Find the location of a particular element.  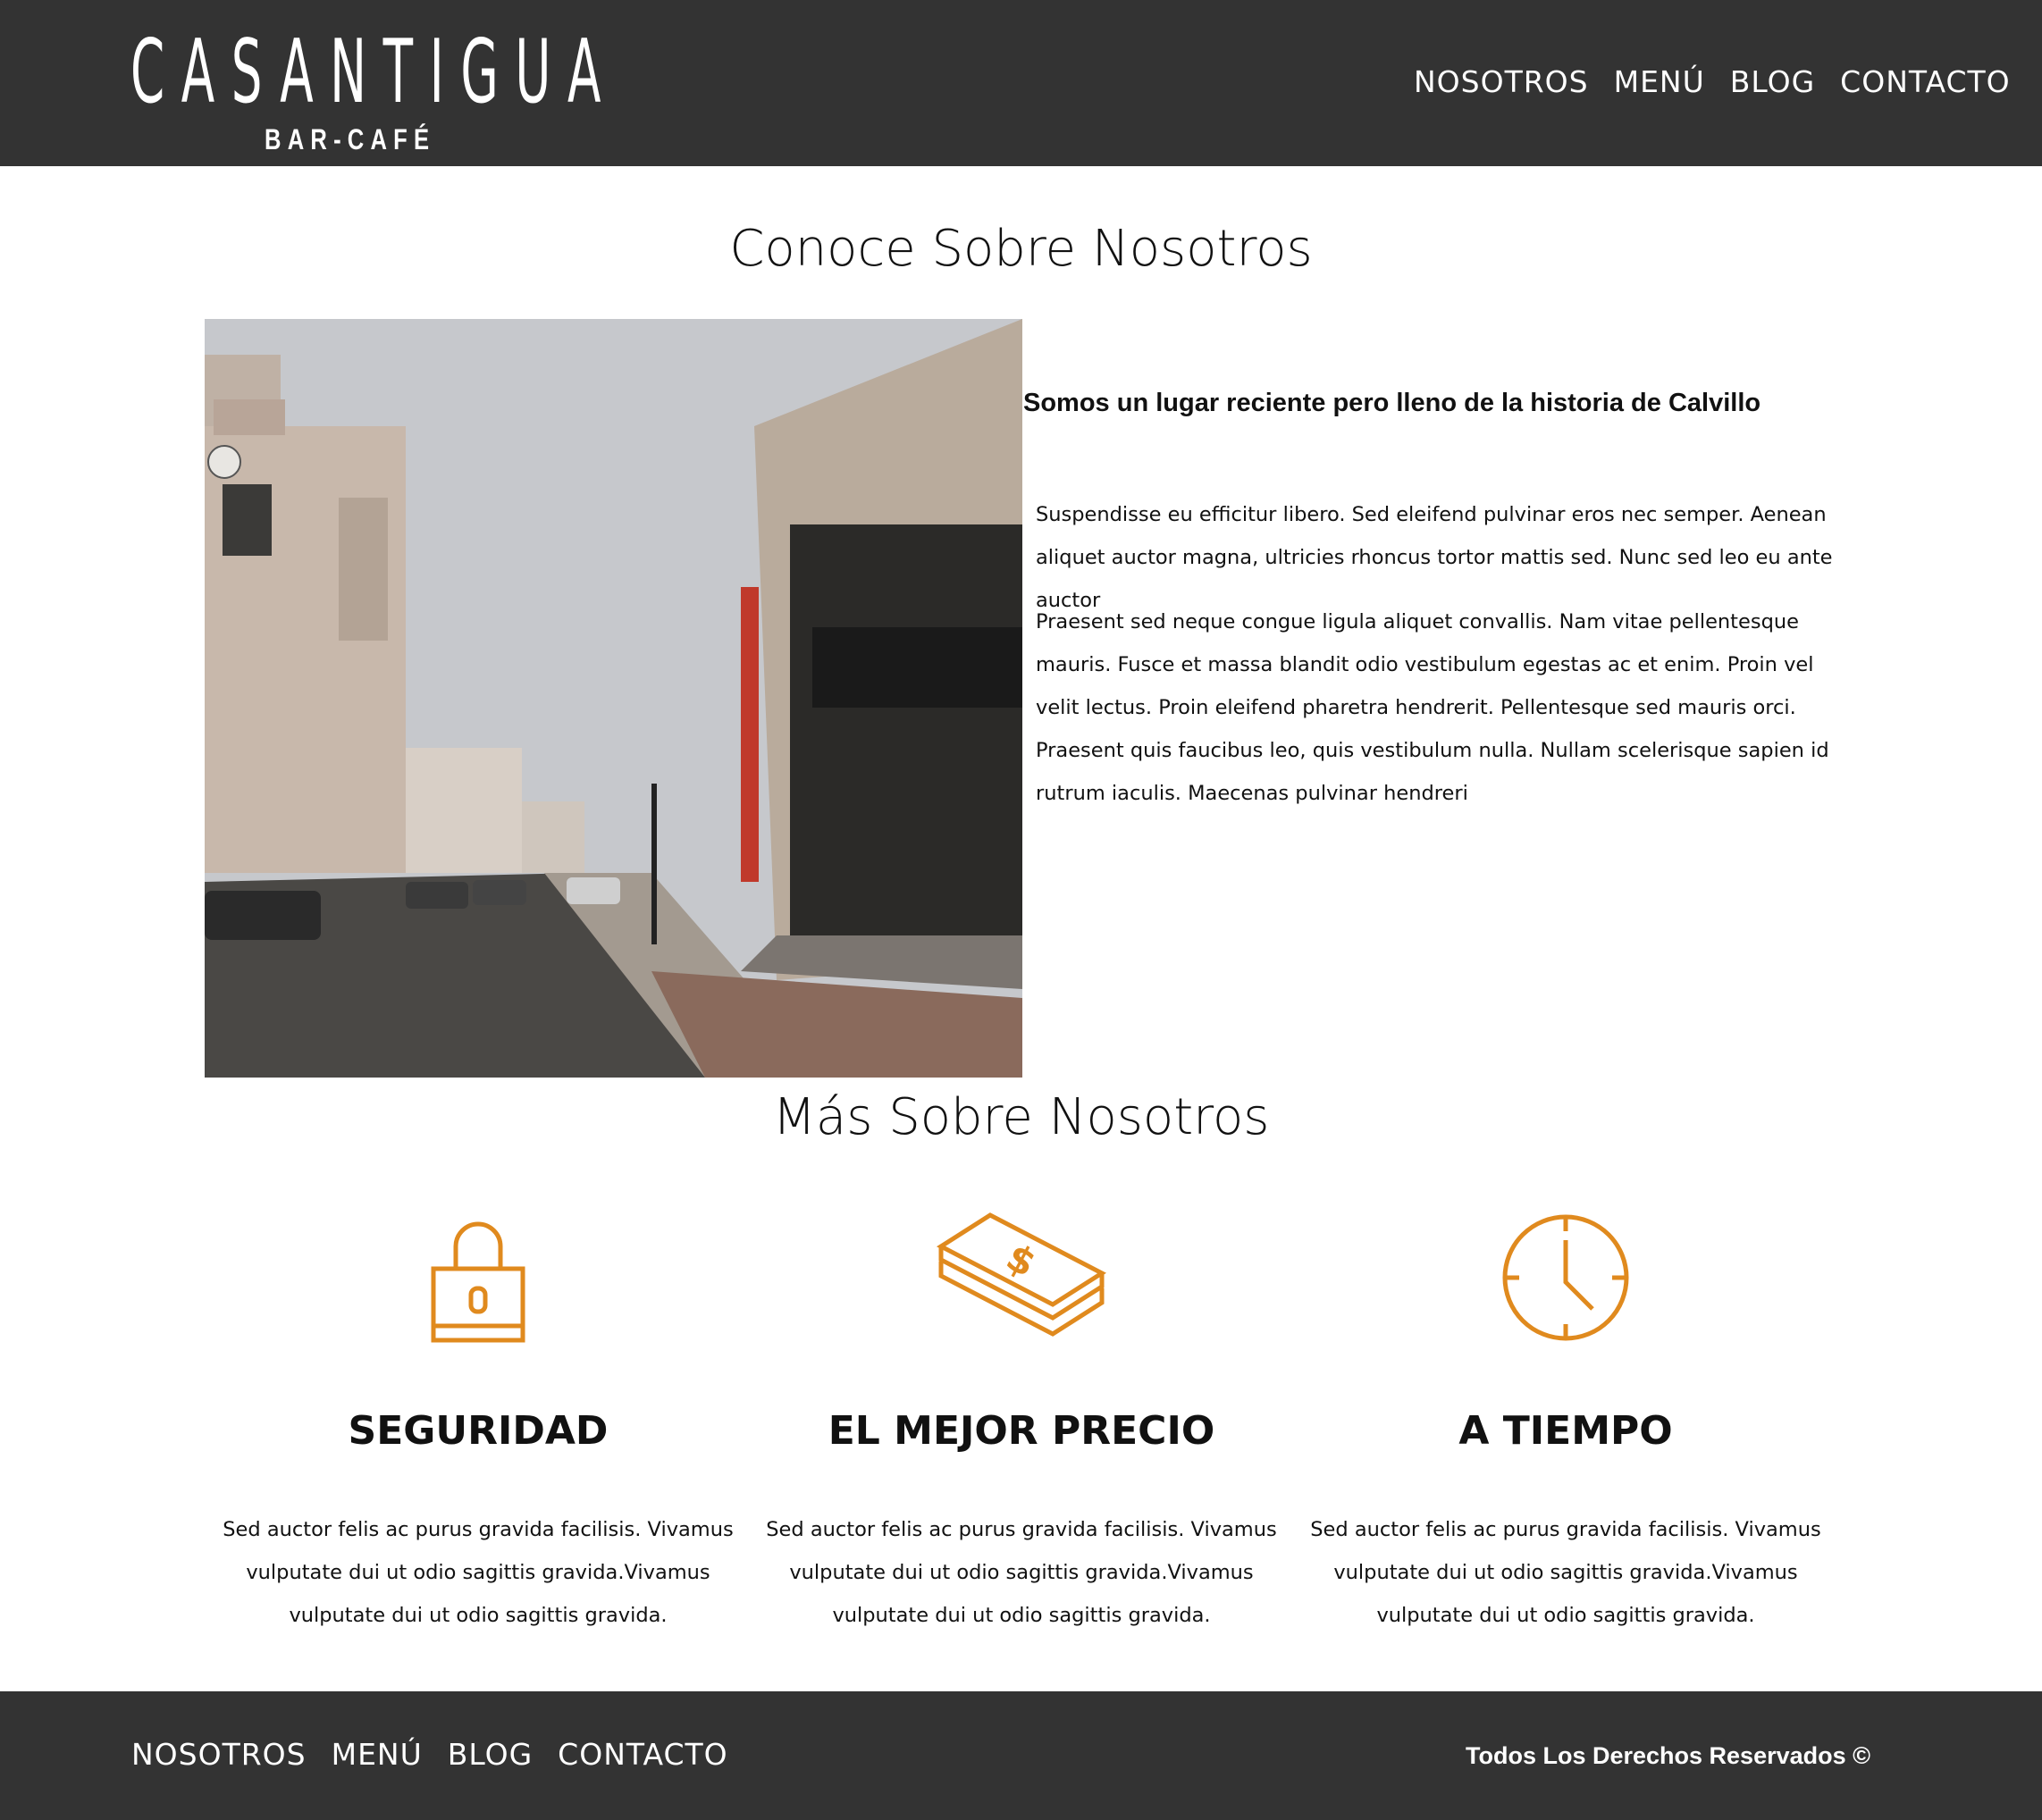

nav-contacto: CONTACTO is located at coordinates (1925, 82).